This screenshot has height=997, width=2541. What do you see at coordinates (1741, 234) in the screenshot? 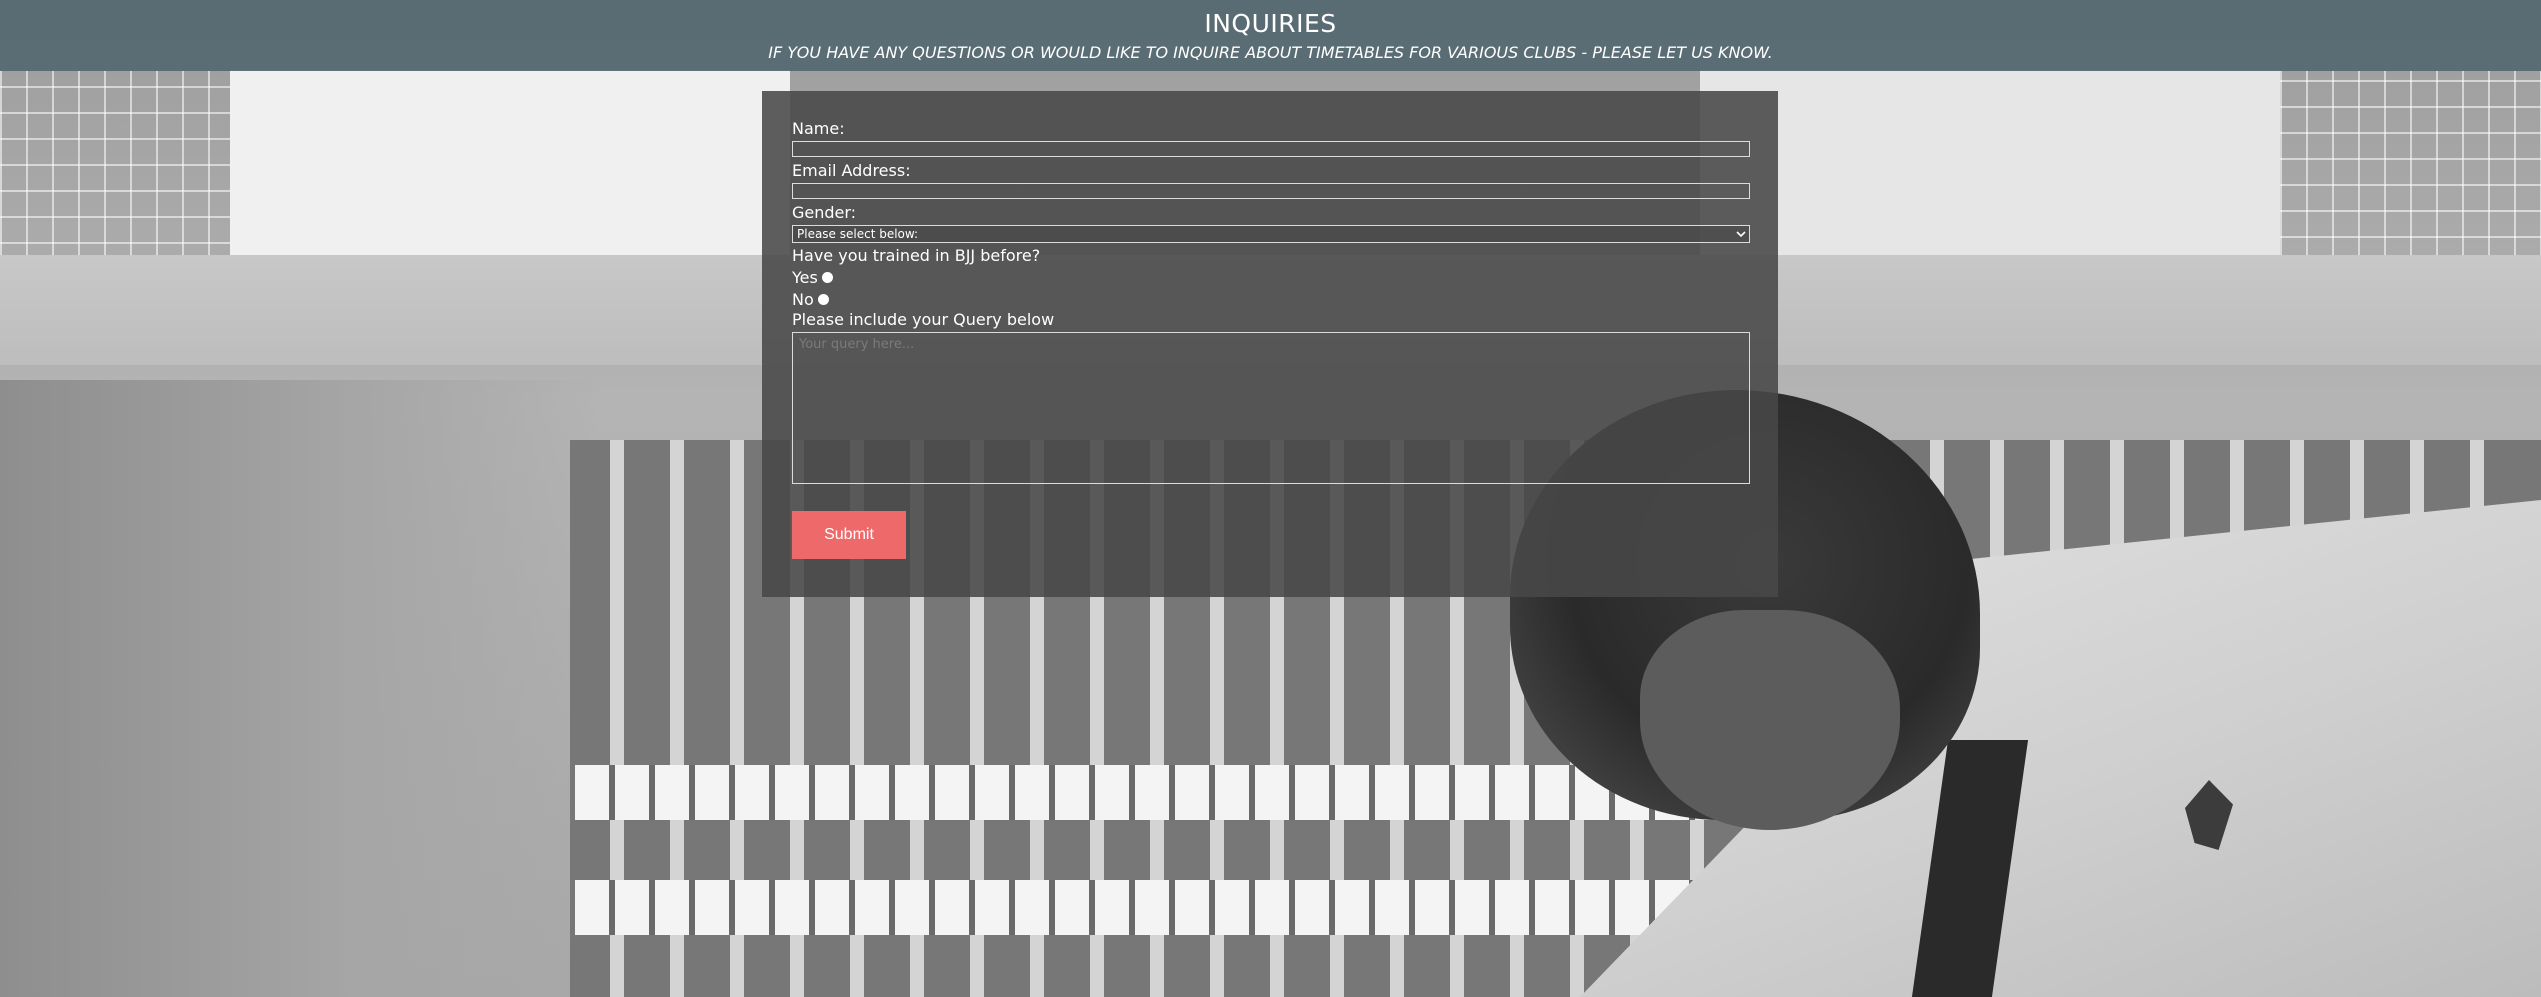
I see `chevron-down-icon` at bounding box center [1741, 234].